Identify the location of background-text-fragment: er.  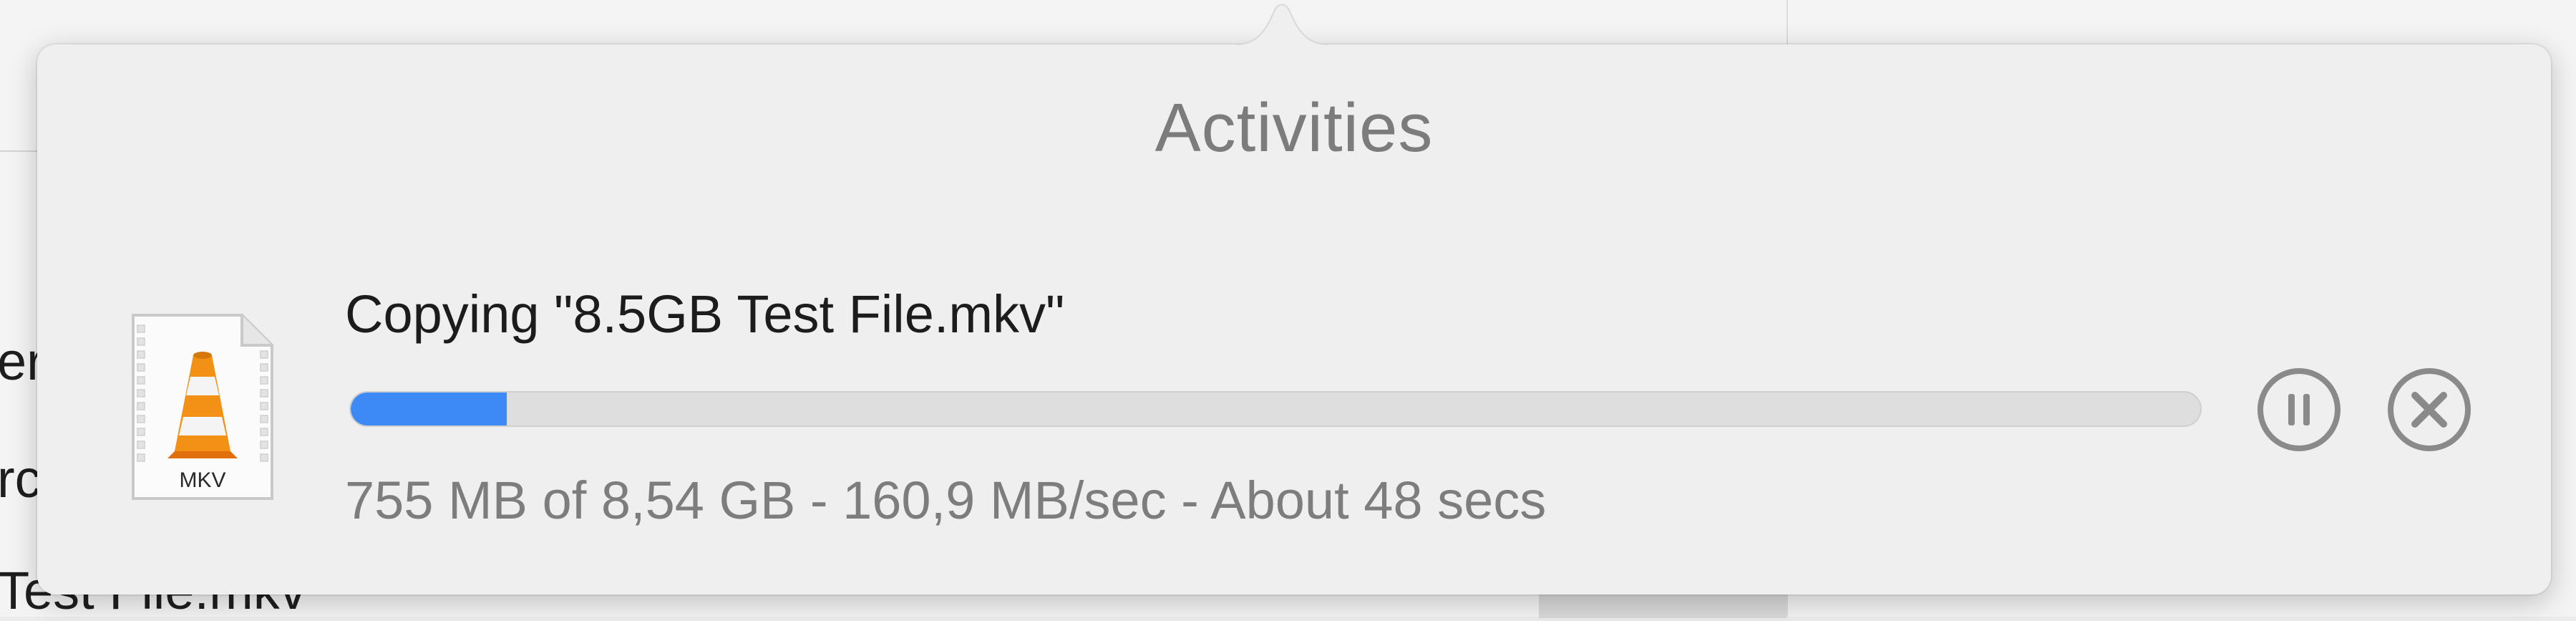
(20, 361).